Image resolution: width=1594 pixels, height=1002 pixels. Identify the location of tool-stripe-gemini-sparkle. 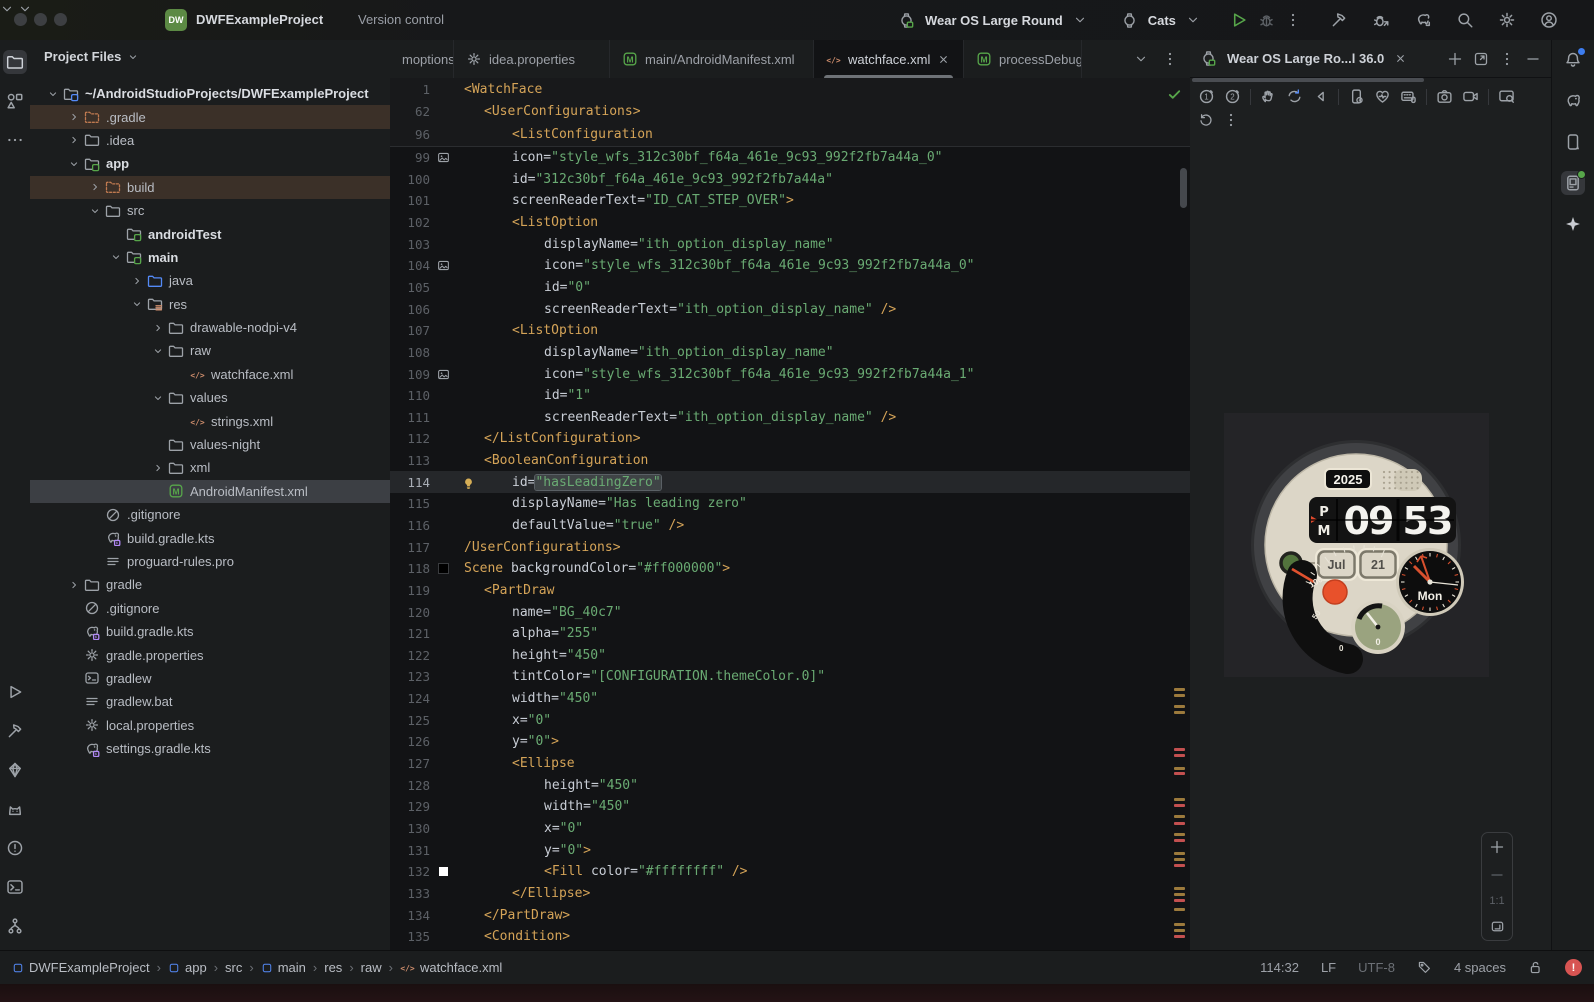
(1573, 224).